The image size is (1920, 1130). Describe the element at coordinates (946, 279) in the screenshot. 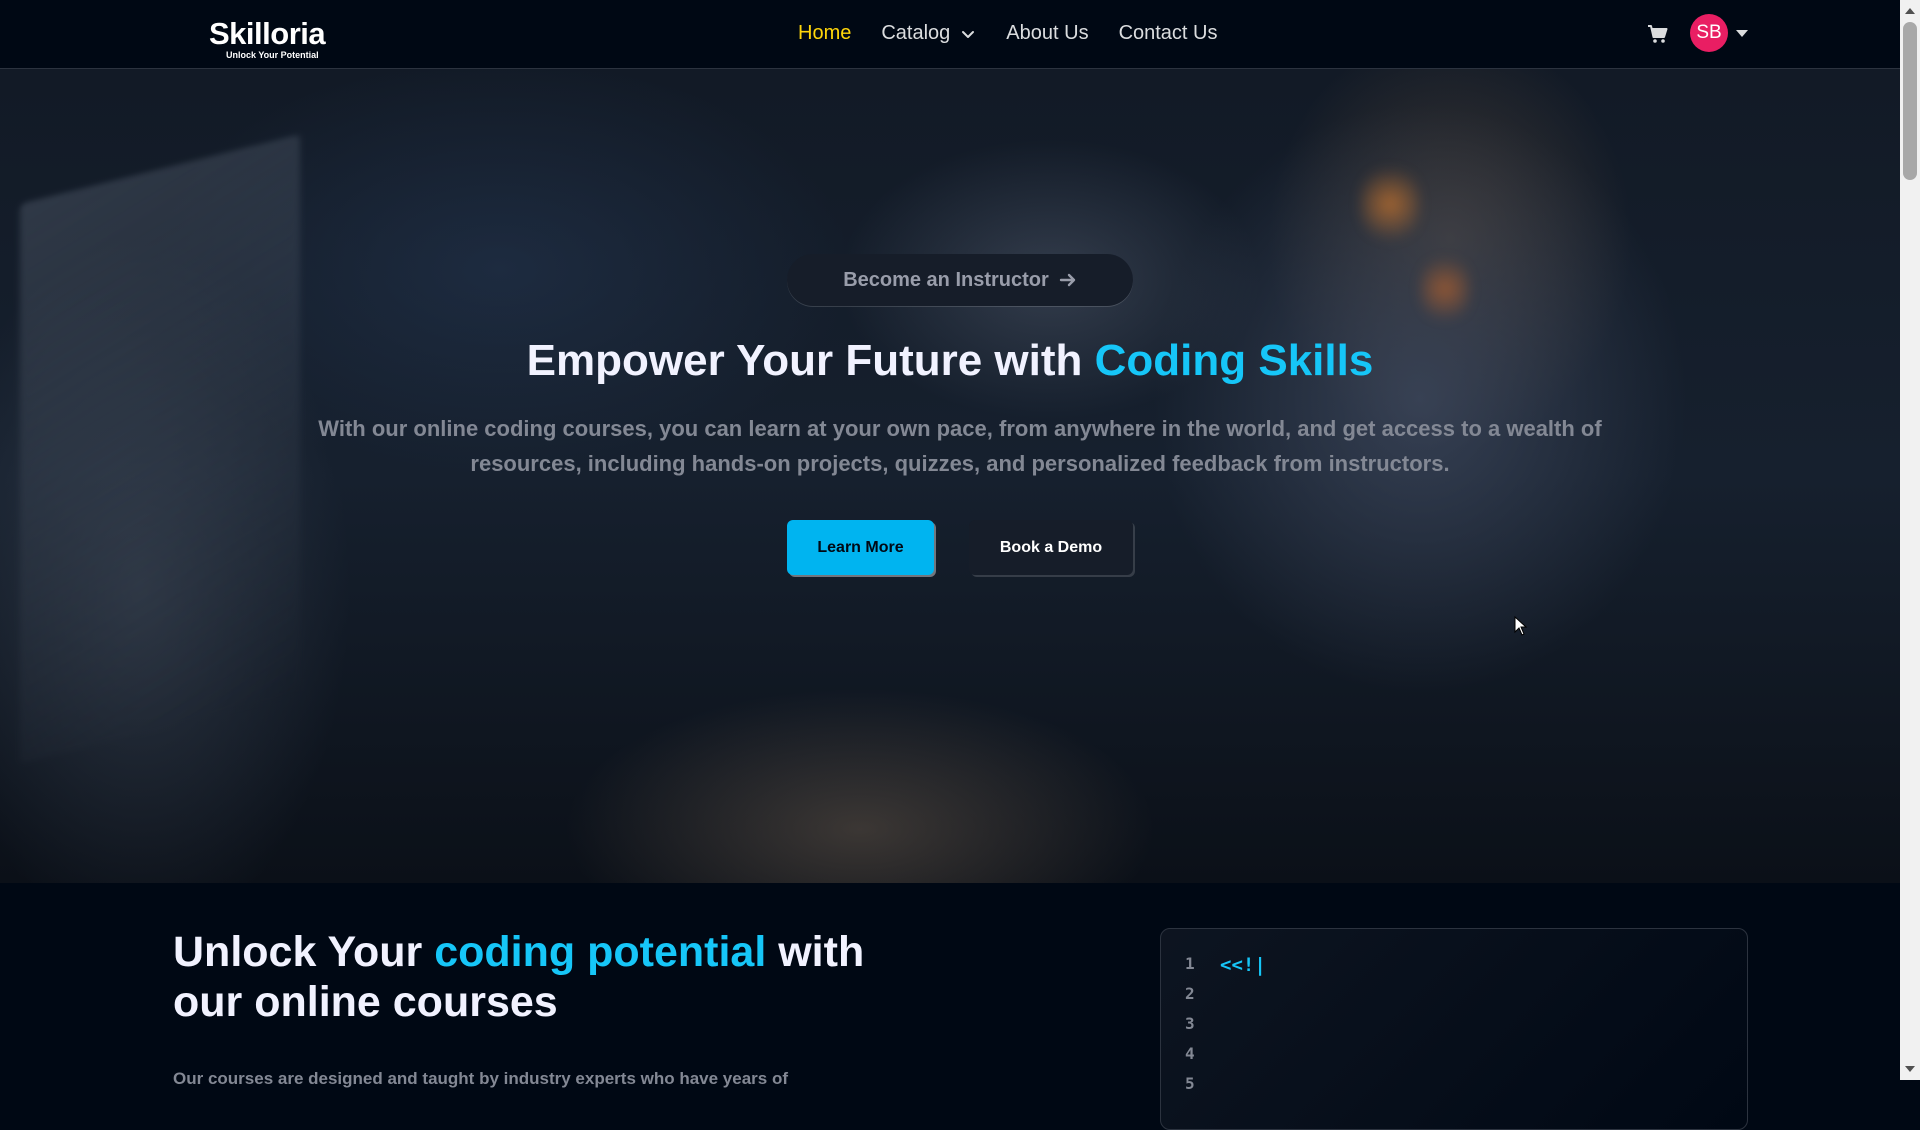

I see `become-instructor-label: Become an Instructor` at that location.